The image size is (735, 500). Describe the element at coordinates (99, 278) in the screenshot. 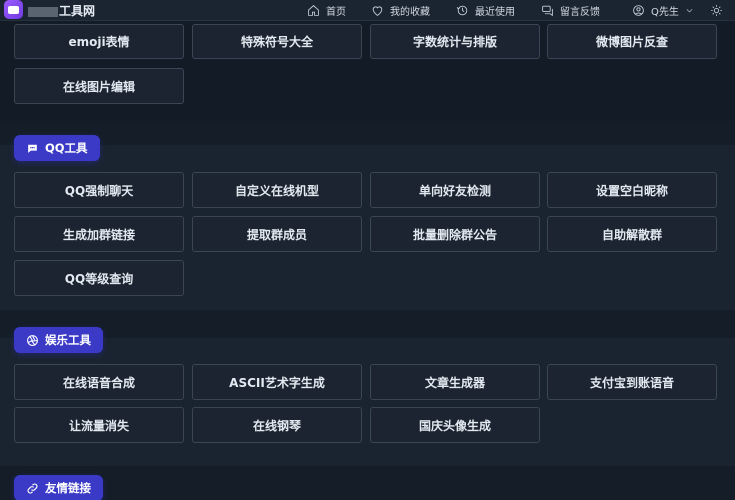

I see `tool-qq-level-query: QQ等级查询` at that location.